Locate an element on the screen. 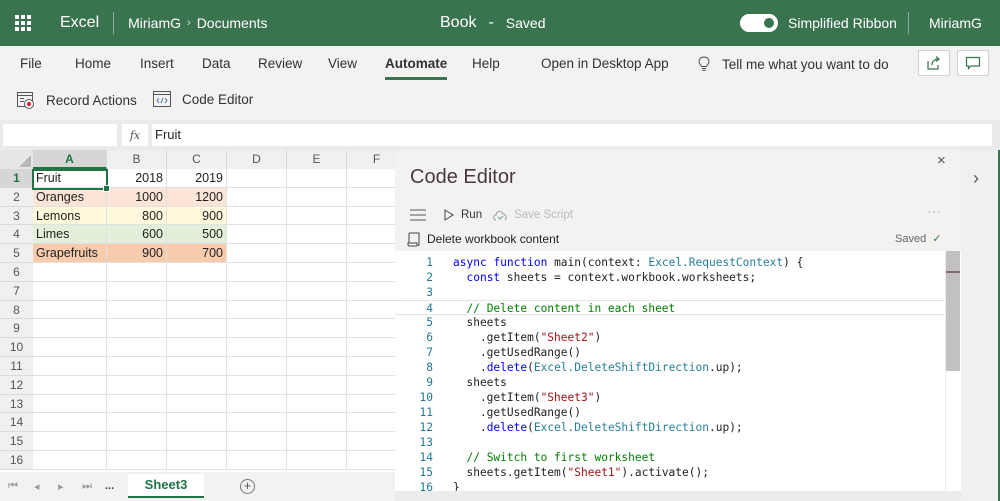 This screenshot has height=501, width=1000. cell-b2: 1000 is located at coordinates (137, 197).